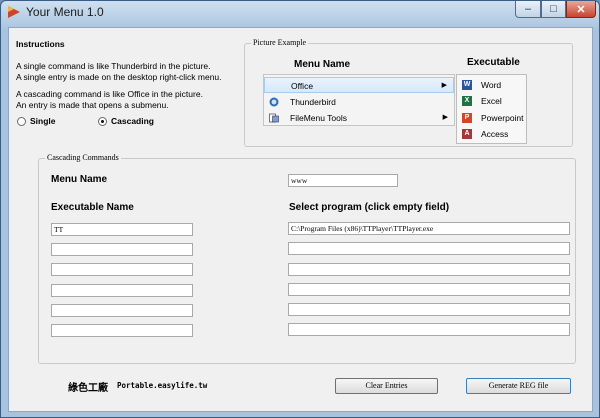 The image size is (600, 418). What do you see at coordinates (132, 121) in the screenshot?
I see `radio-cascading-label: Cascading` at bounding box center [132, 121].